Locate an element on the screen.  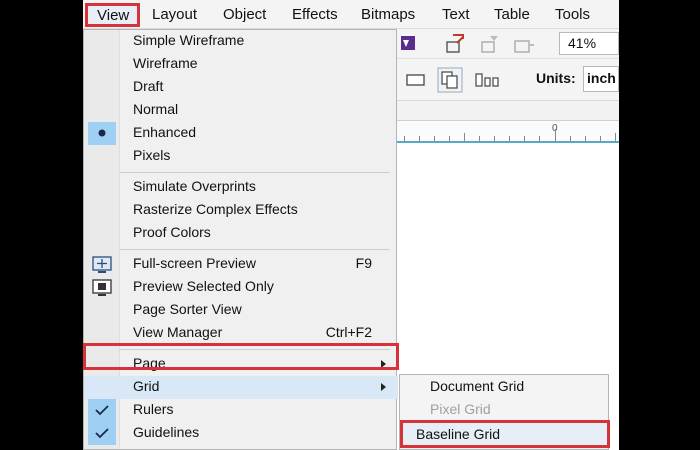
submenu-item-document-grid: Document Grid is located at coordinates (505, 386).